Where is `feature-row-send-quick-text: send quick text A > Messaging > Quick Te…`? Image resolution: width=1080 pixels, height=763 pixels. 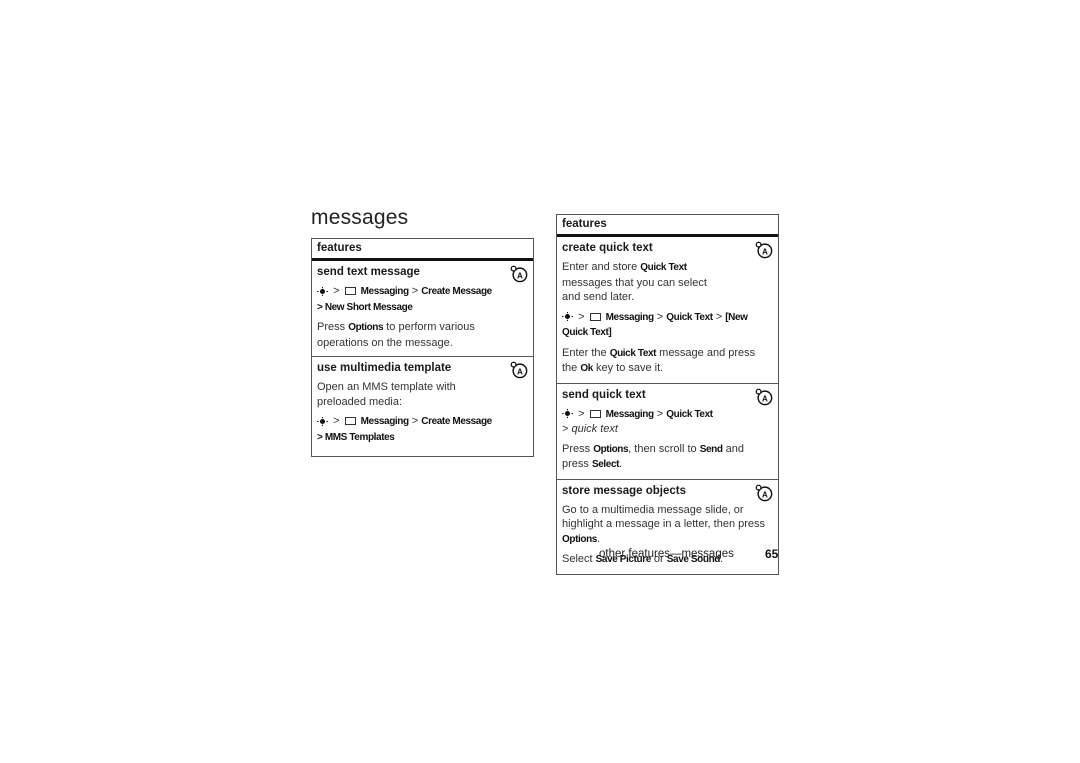
feature-row-send-quick-text: send quick text A > Messaging > Quick Te… is located at coordinates (667, 430).